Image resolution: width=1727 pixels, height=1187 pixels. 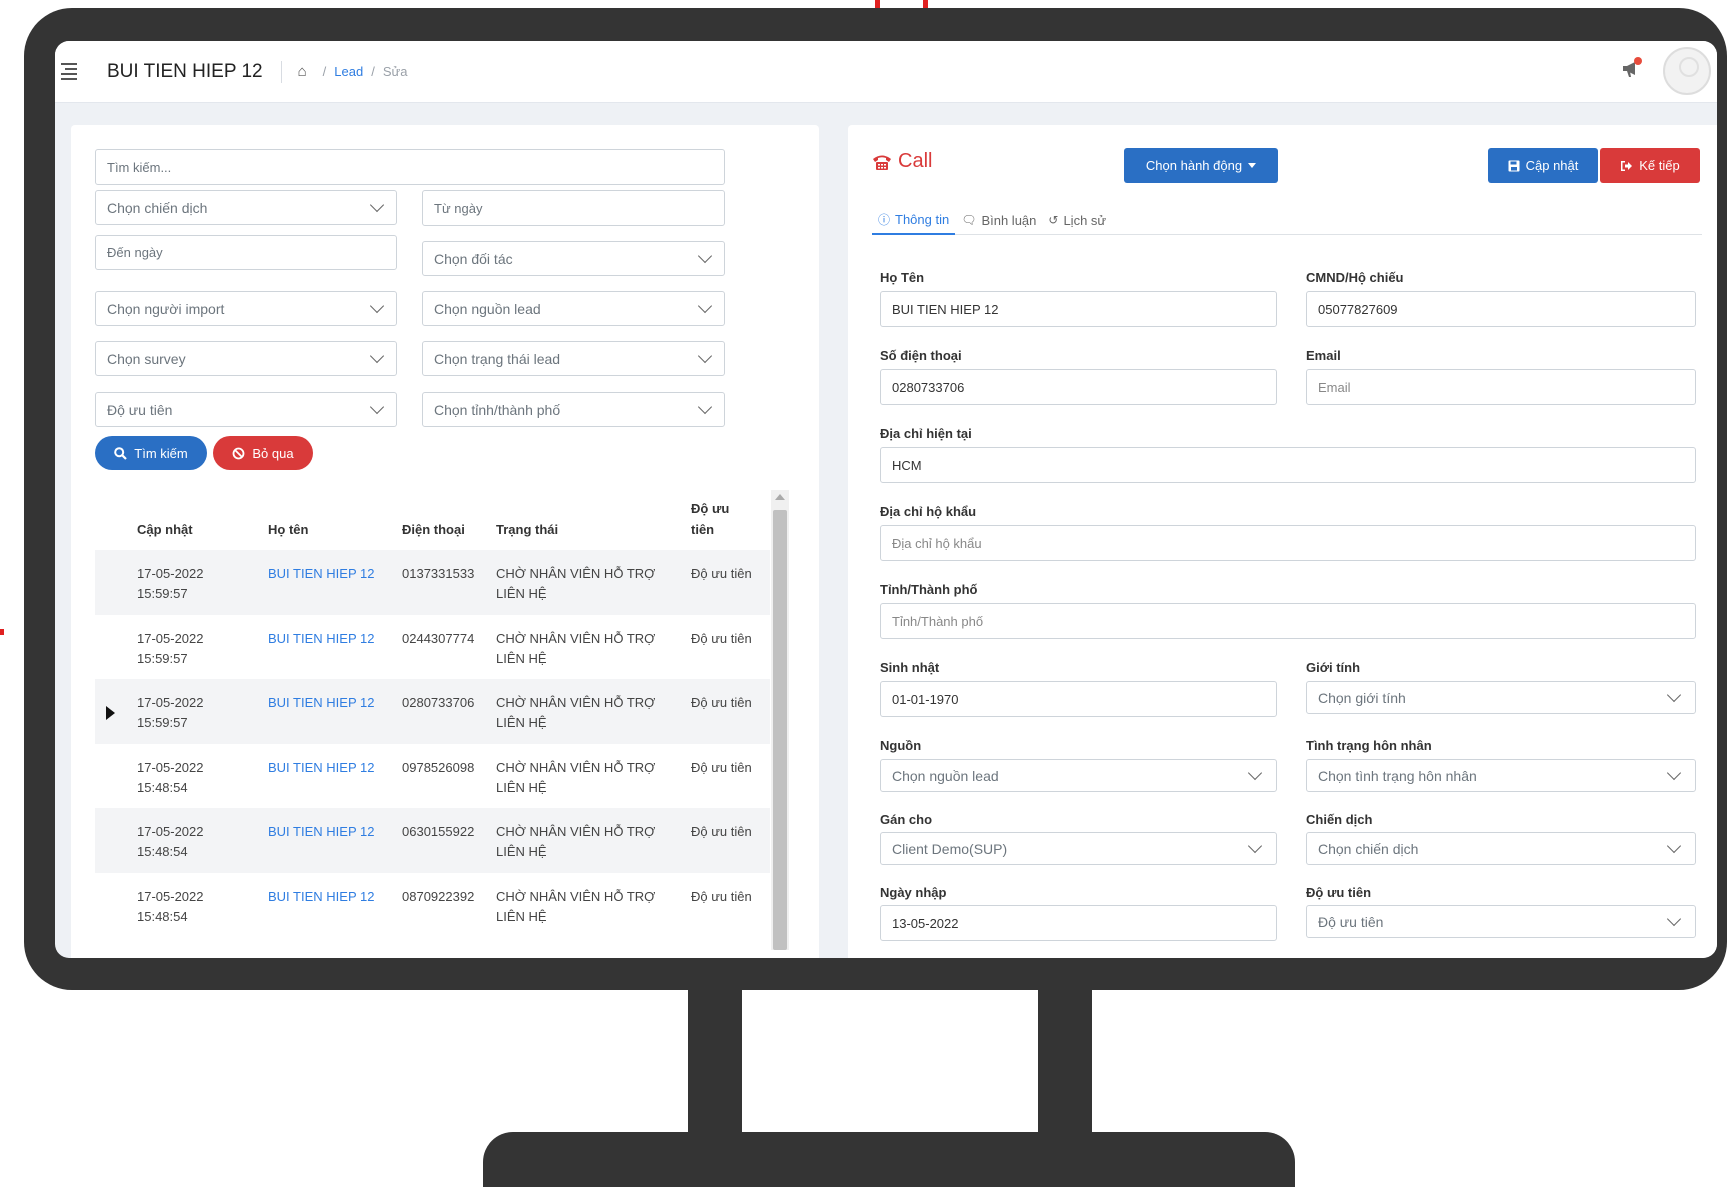 I want to click on col-status: Trạng thái, so click(x=527, y=529).